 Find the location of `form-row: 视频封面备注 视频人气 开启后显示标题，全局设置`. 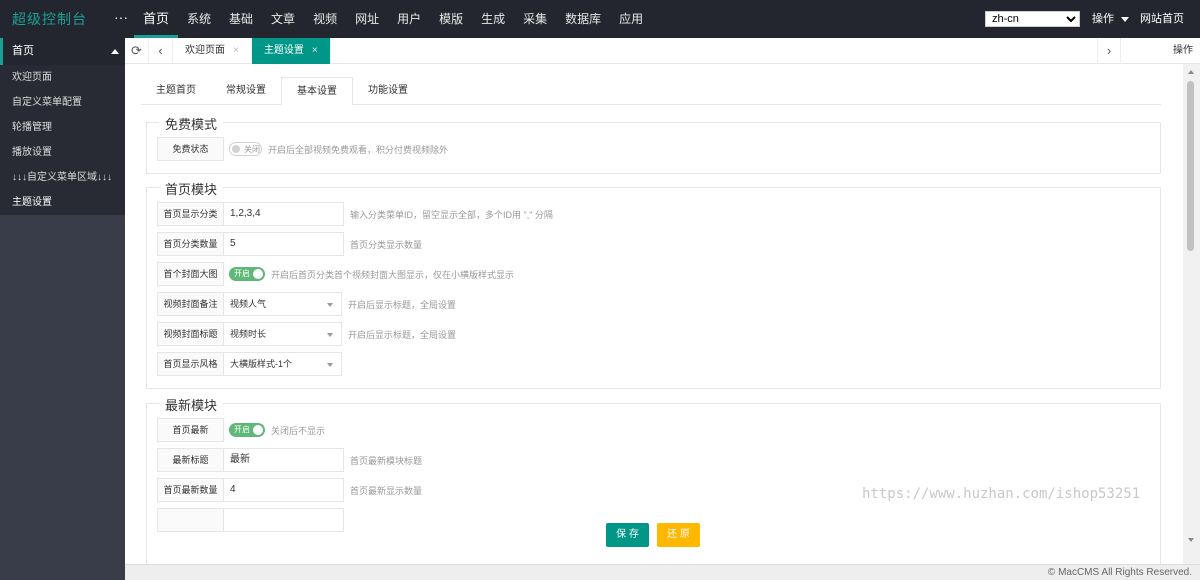

form-row: 视频封面备注 视频人气 开启后显示标题，全局设置 is located at coordinates (306, 304).